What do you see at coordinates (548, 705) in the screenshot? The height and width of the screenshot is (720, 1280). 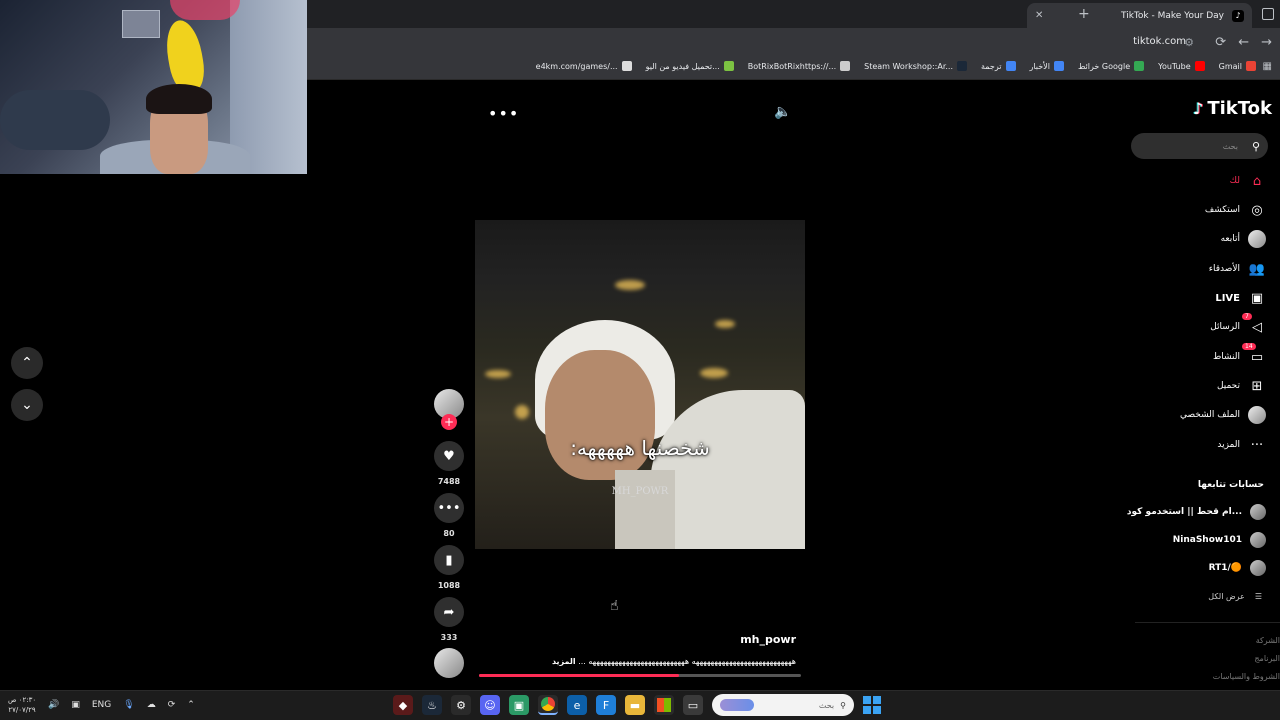 I see `chrome-icon` at bounding box center [548, 705].